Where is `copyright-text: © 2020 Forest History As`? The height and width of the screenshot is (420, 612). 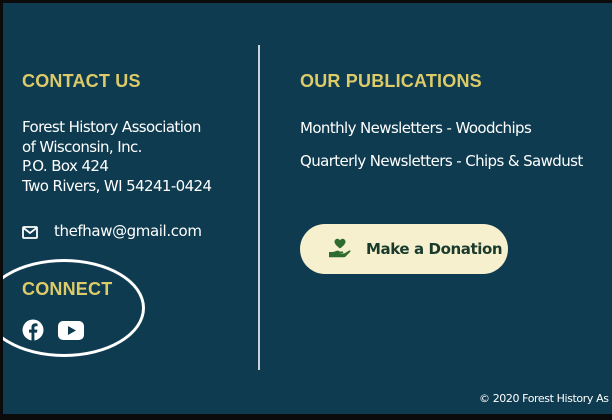
copyright-text: © 2020 Forest History As is located at coordinates (544, 398).